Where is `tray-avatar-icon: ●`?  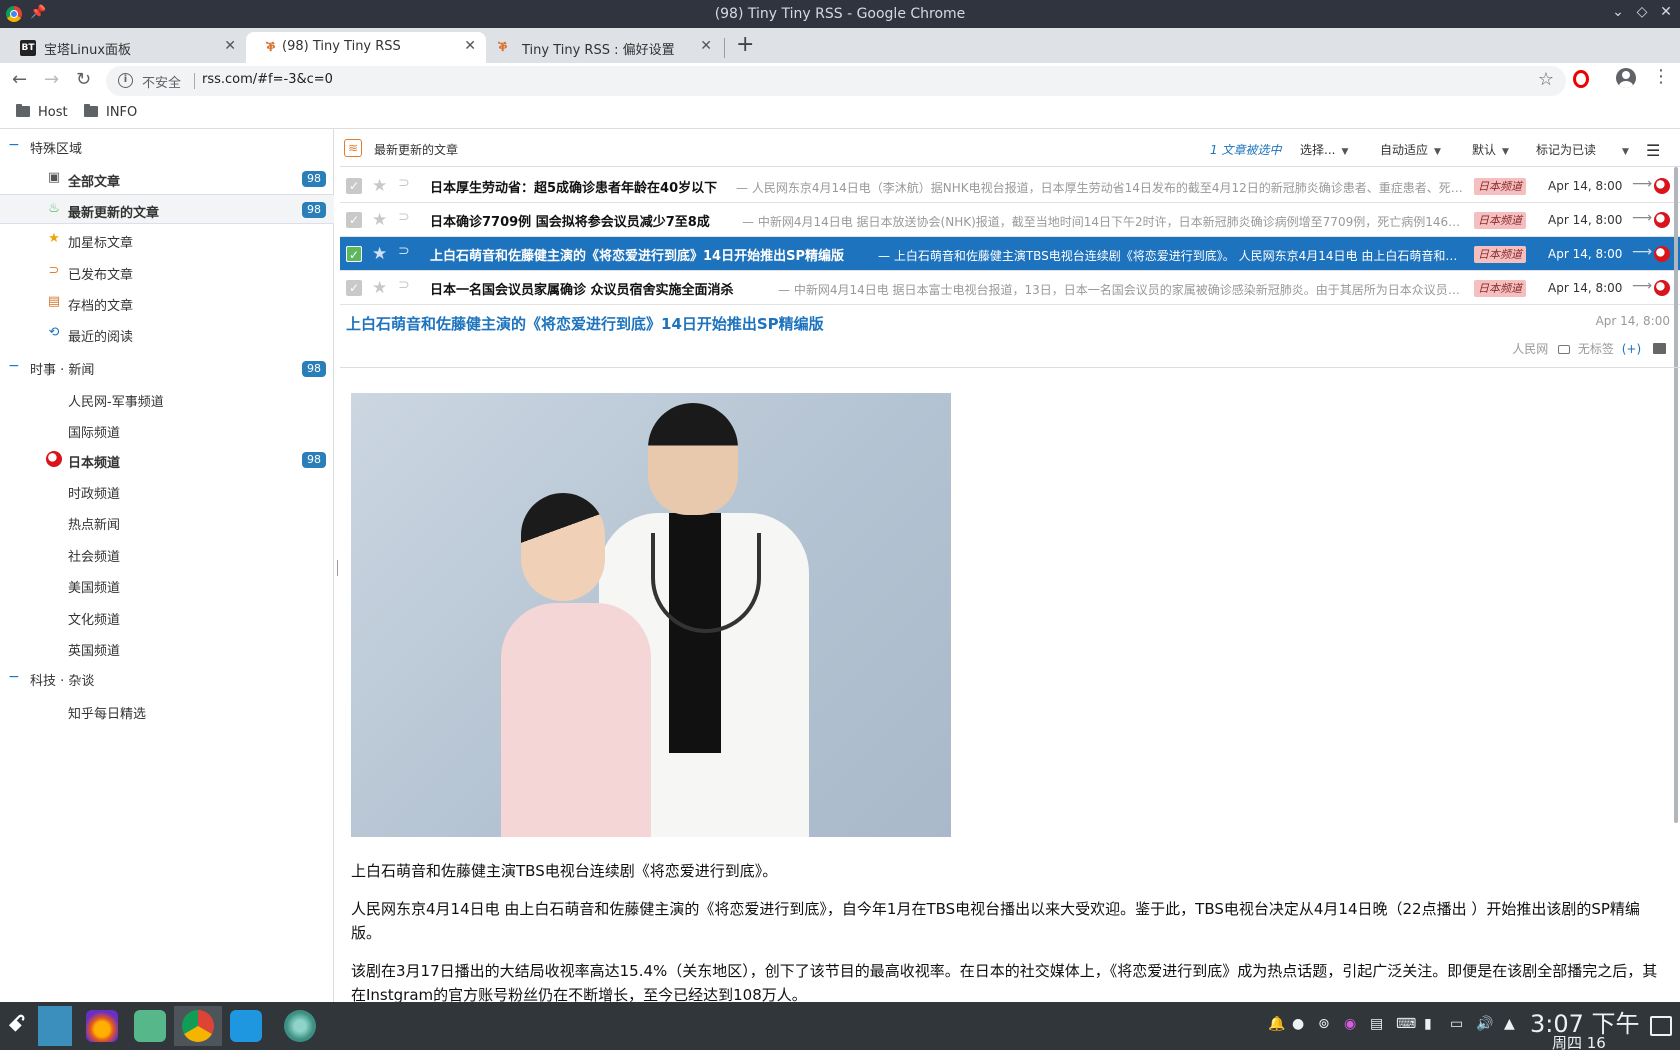
tray-avatar-icon: ● is located at coordinates (1298, 1024).